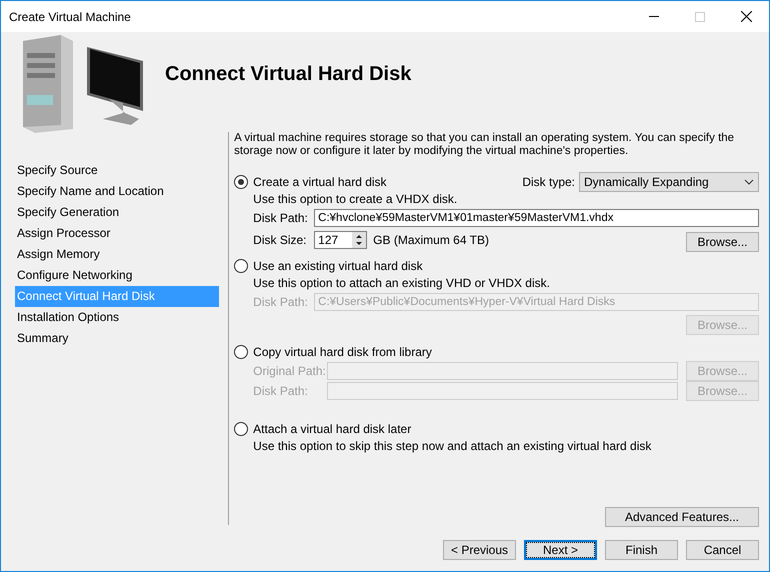  Describe the element at coordinates (288, 74) in the screenshot. I see `page-title: Connect Virtual Hard Disk` at that location.